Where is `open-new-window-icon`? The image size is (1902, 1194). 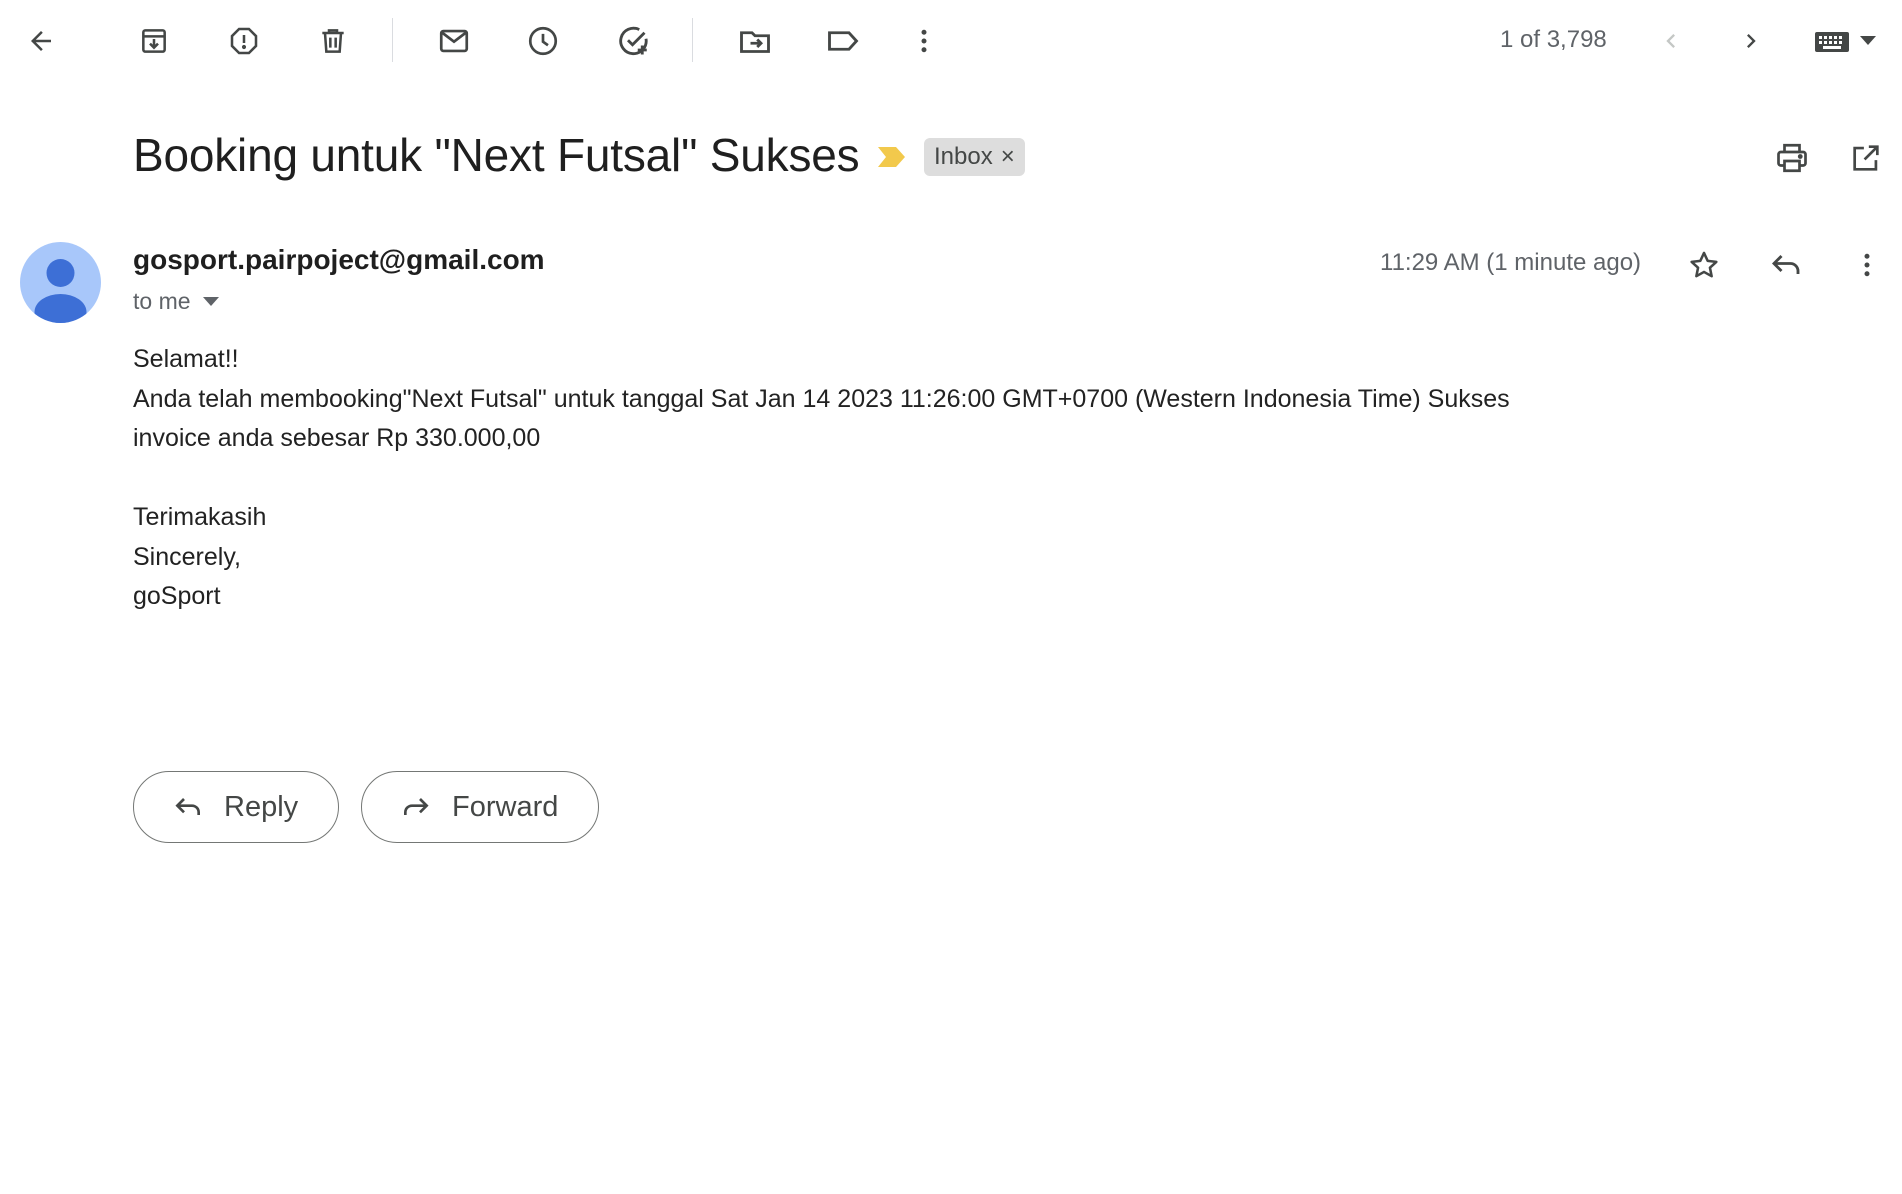
open-new-window-icon is located at coordinates (1866, 158).